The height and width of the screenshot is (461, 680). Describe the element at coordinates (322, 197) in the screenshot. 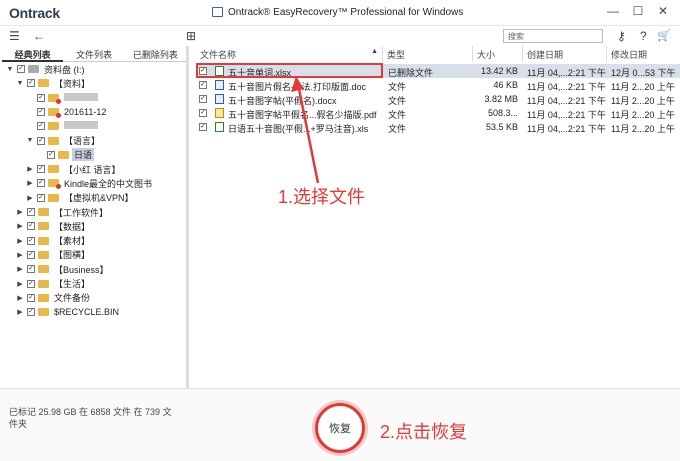

I see `annotation-select-file: 1.选择文件` at that location.